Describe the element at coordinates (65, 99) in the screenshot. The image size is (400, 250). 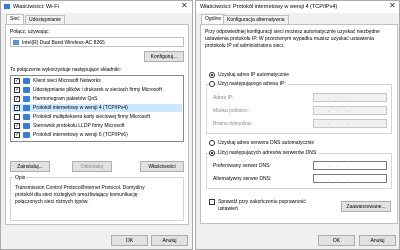
I see `item-label: Harmonogram pakietów QoS` at that location.